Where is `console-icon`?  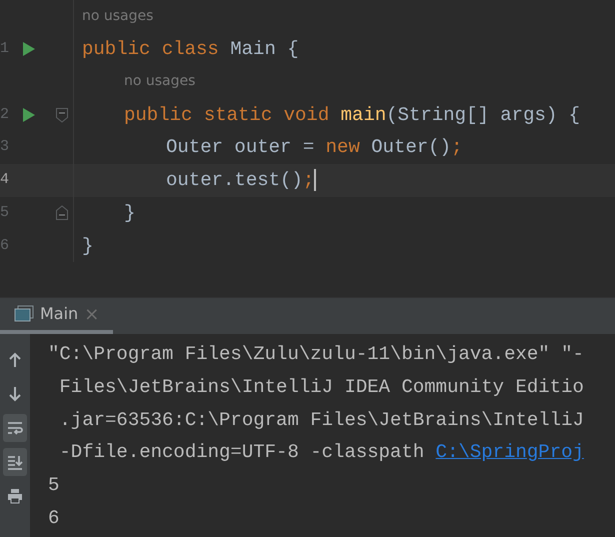
console-icon is located at coordinates (24, 314).